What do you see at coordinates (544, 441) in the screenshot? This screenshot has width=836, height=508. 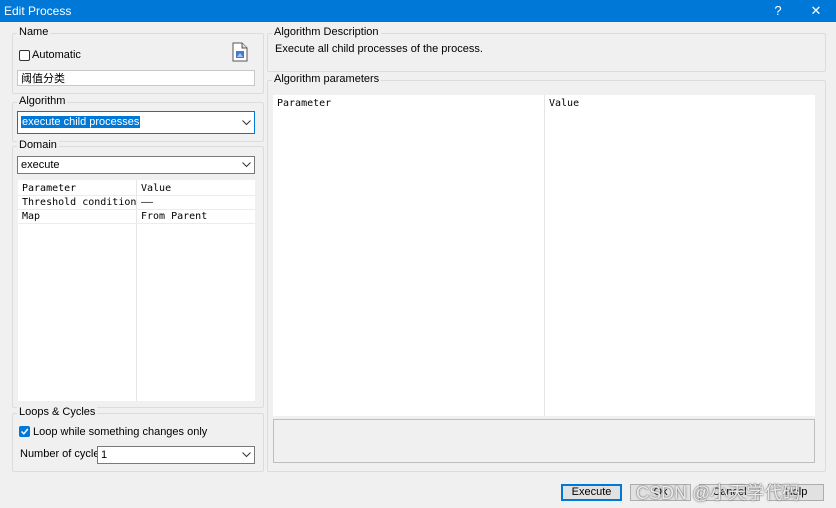 I see `parameter-info-panel` at bounding box center [544, 441].